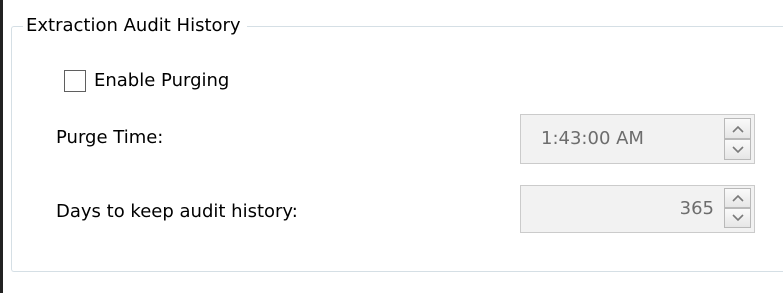 Image resolution: width=783 pixels, height=293 pixels. Describe the element at coordinates (161, 81) in the screenshot. I see `enable-purging-label: Enable Purging` at that location.